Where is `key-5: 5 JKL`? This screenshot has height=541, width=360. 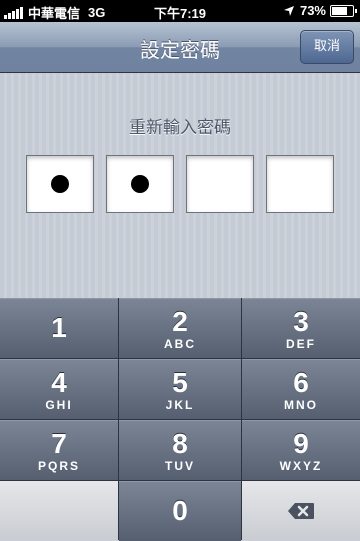 key-5: 5 JKL is located at coordinates (180, 389).